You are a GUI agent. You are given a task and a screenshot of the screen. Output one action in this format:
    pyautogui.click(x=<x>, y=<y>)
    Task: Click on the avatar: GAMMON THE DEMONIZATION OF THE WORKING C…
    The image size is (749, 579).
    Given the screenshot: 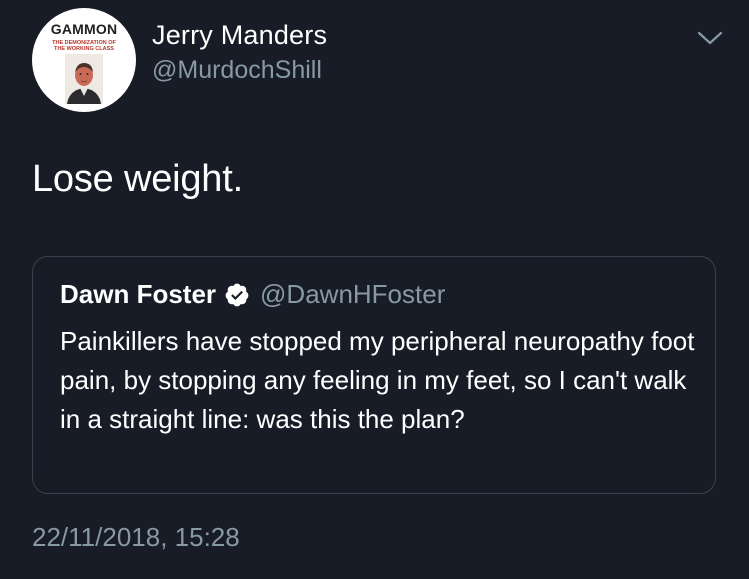 What is the action you would take?
    pyautogui.click(x=84, y=60)
    